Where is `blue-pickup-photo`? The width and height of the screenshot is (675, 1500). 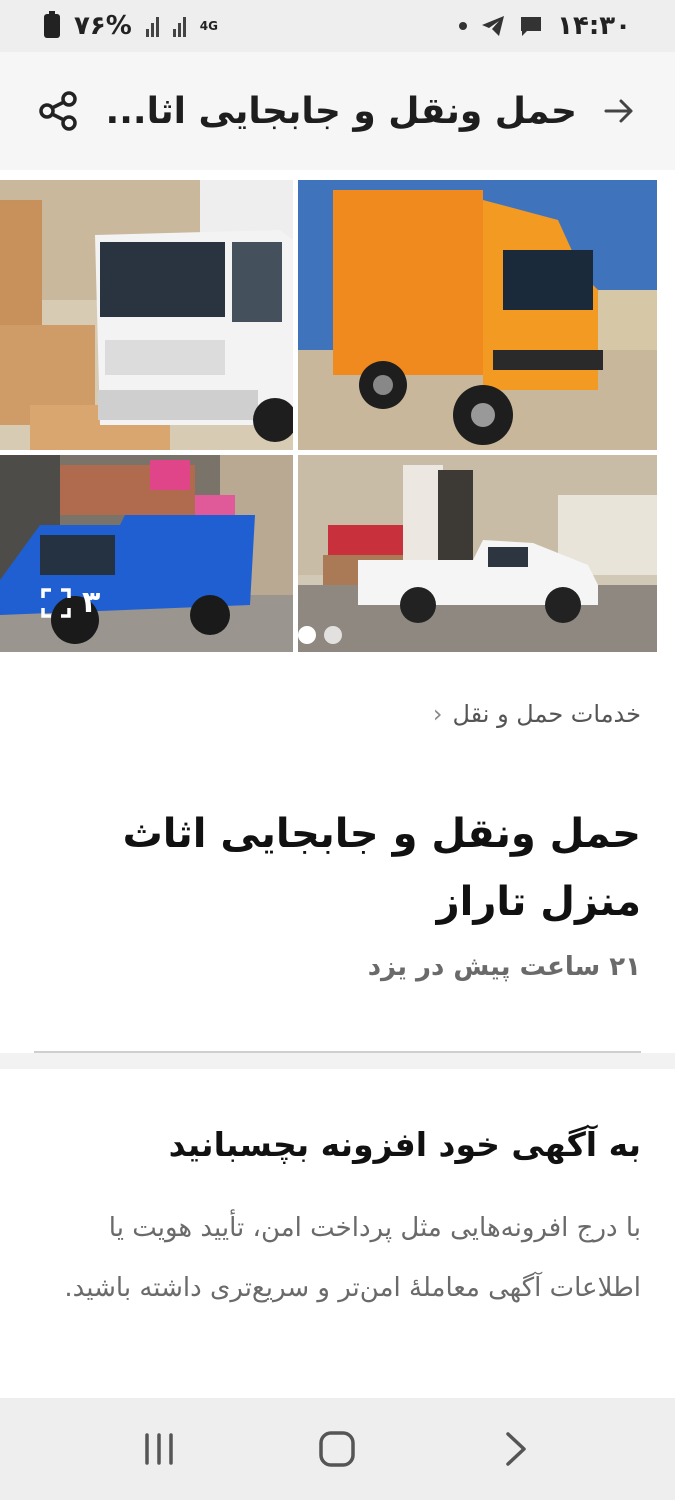
blue-pickup-photo is located at coordinates (146, 553).